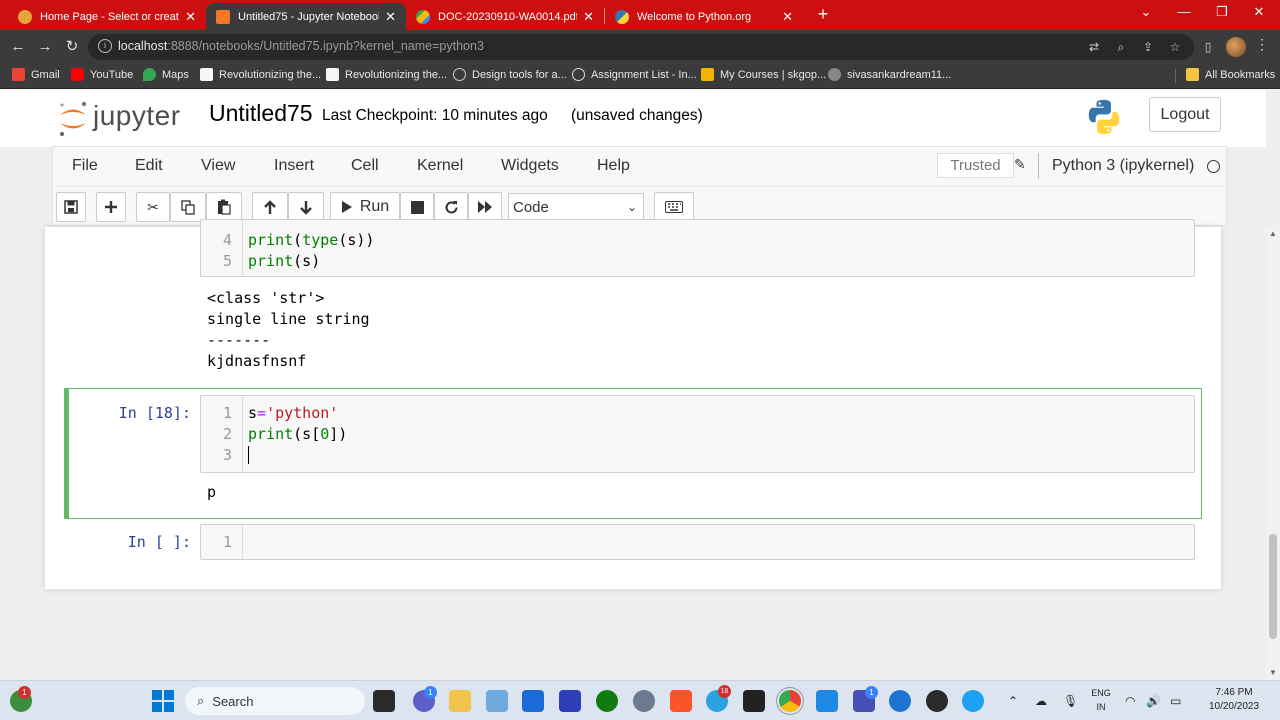 This screenshot has height=720, width=1280. What do you see at coordinates (1259, 12) in the screenshot?
I see `close-window-button: ✕` at bounding box center [1259, 12].